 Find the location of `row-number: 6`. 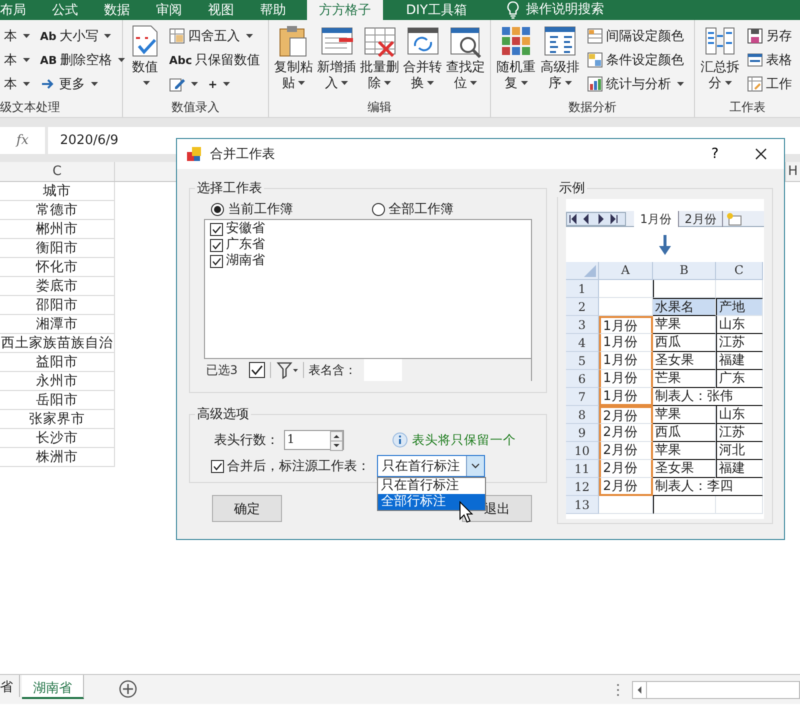

row-number: 6 is located at coordinates (582, 379).